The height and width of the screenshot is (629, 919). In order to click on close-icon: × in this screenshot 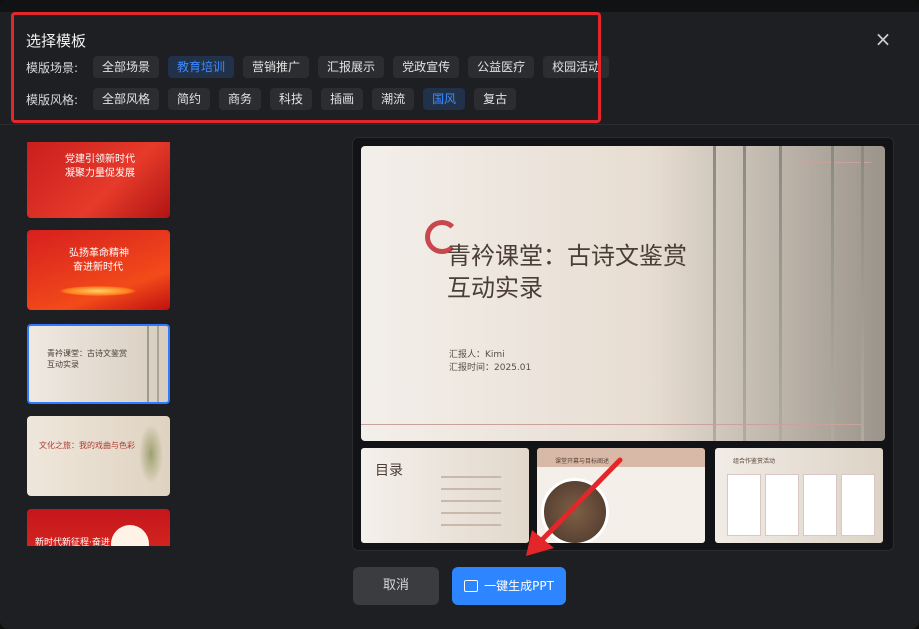, I will do `click(883, 39)`.